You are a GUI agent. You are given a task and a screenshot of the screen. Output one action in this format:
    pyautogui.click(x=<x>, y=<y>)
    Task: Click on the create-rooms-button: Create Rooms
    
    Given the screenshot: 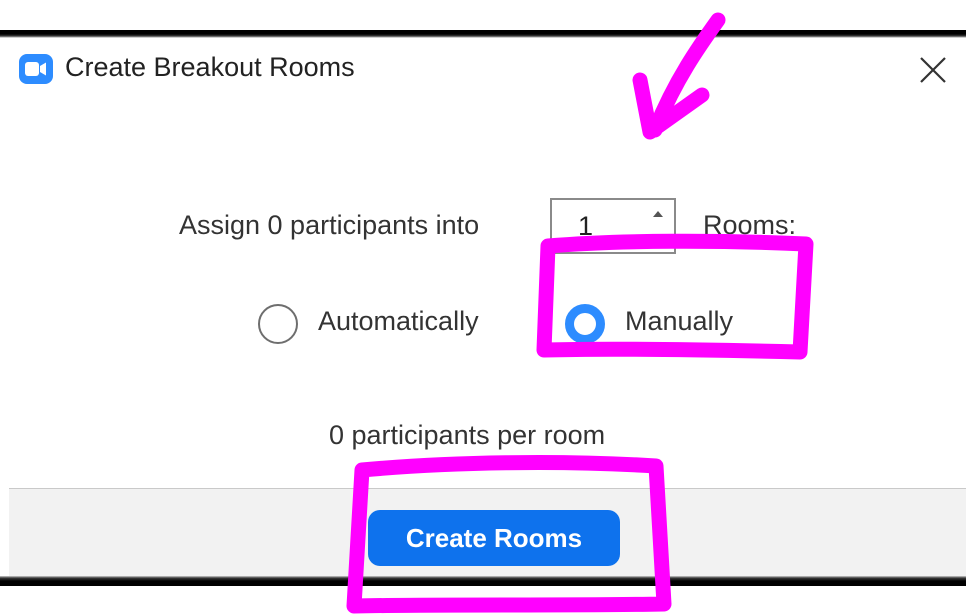 What is the action you would take?
    pyautogui.click(x=494, y=538)
    